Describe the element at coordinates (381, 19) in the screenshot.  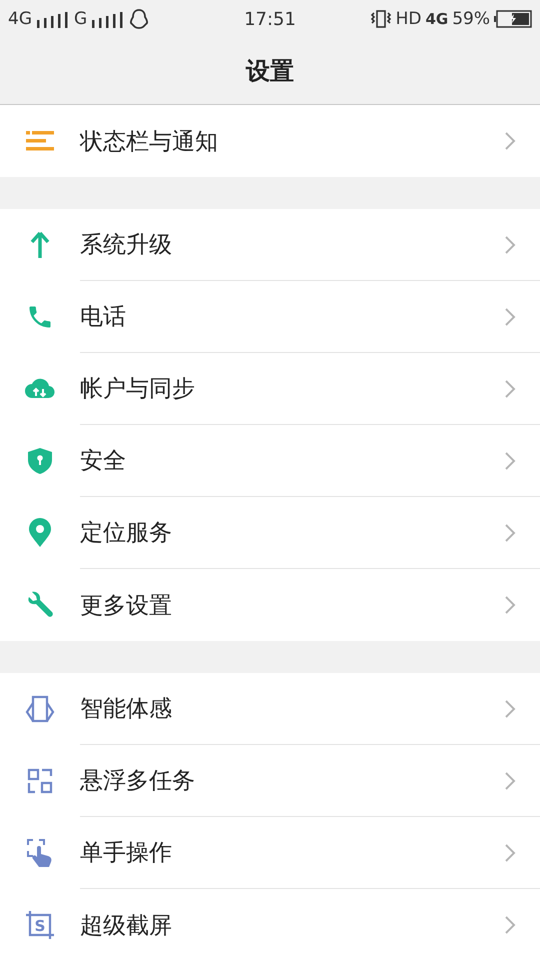
I see `vibrate-icon` at that location.